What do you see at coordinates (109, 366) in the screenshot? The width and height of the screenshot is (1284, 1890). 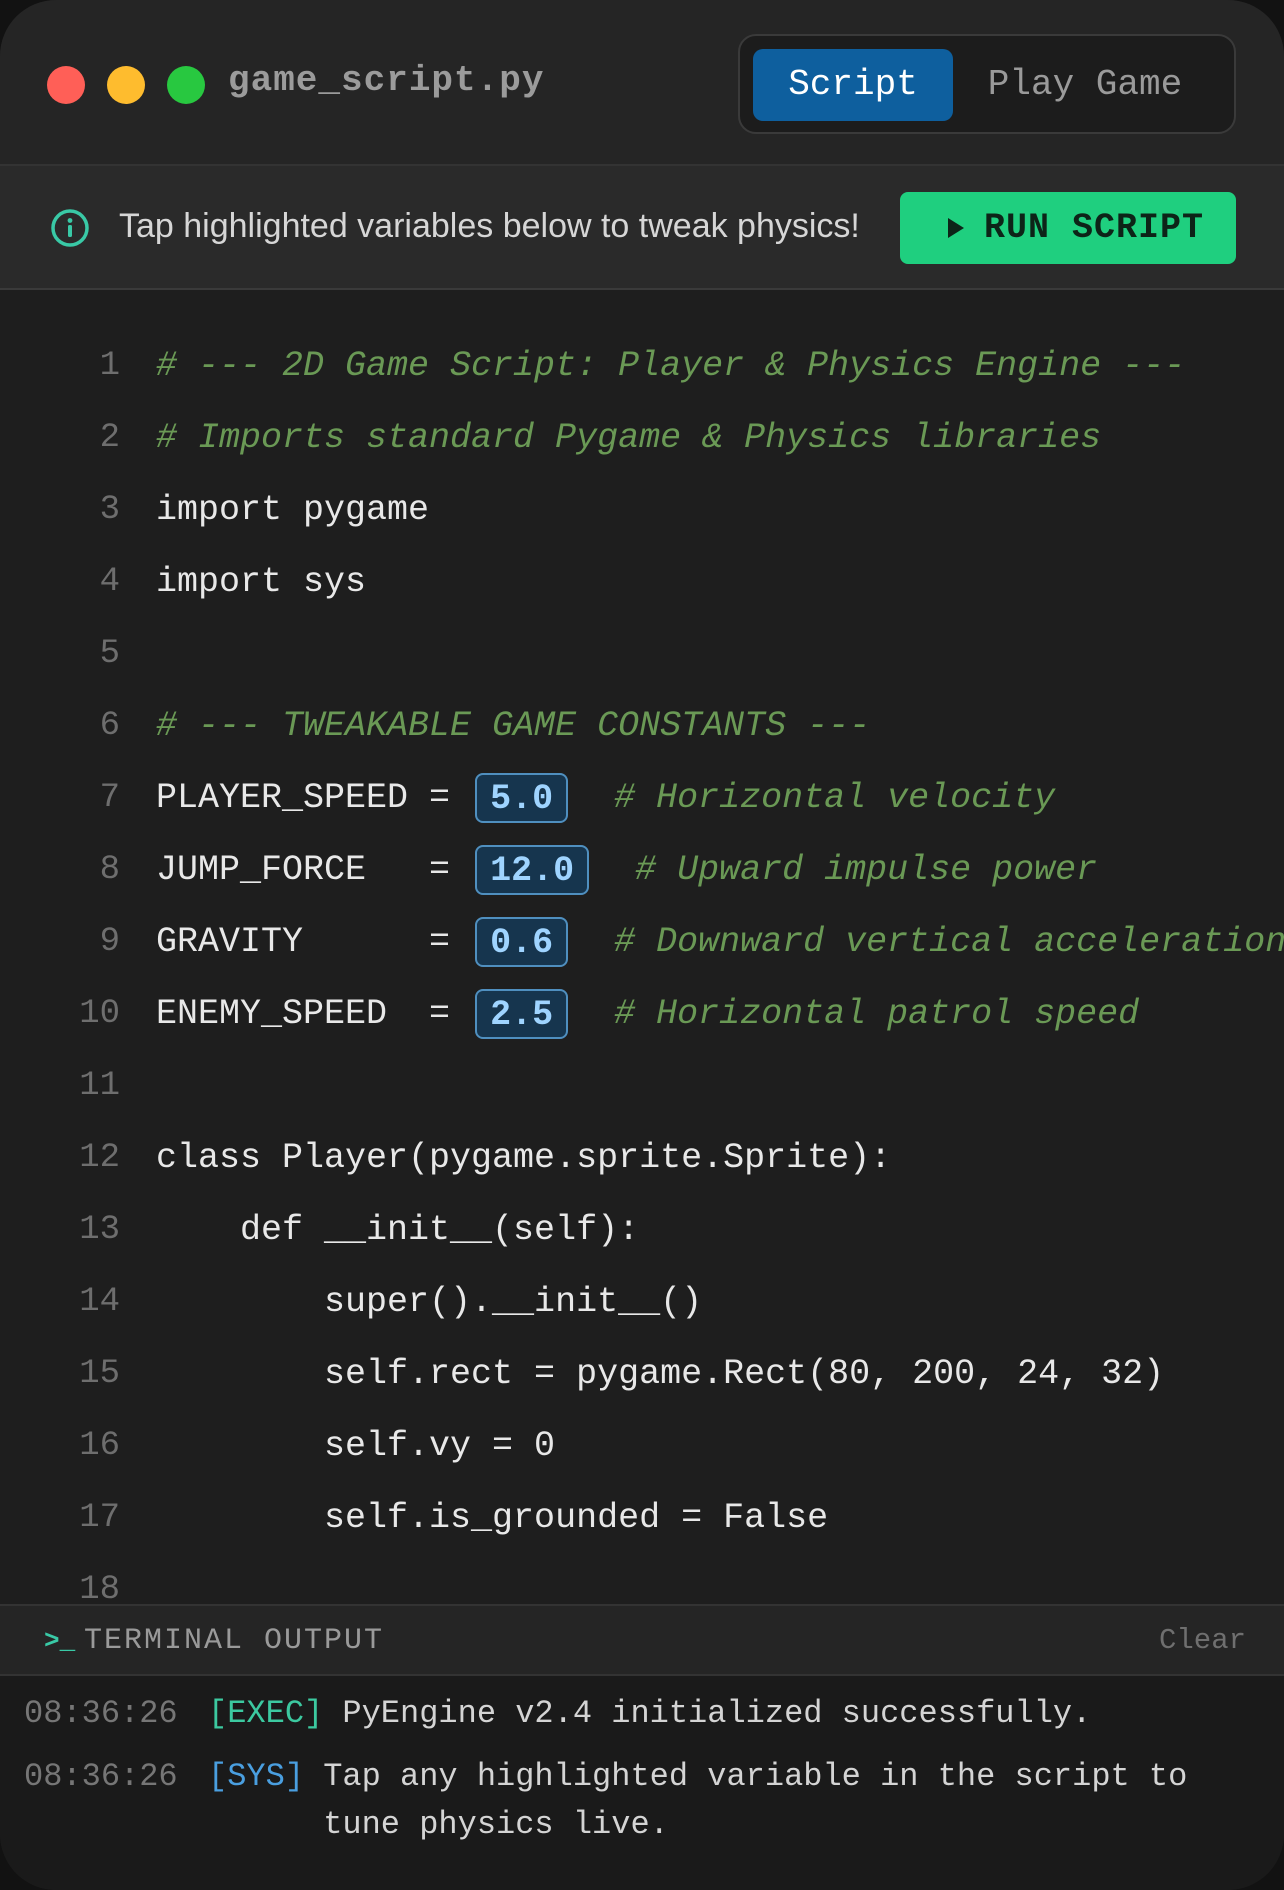 I see `line-number: 1` at bounding box center [109, 366].